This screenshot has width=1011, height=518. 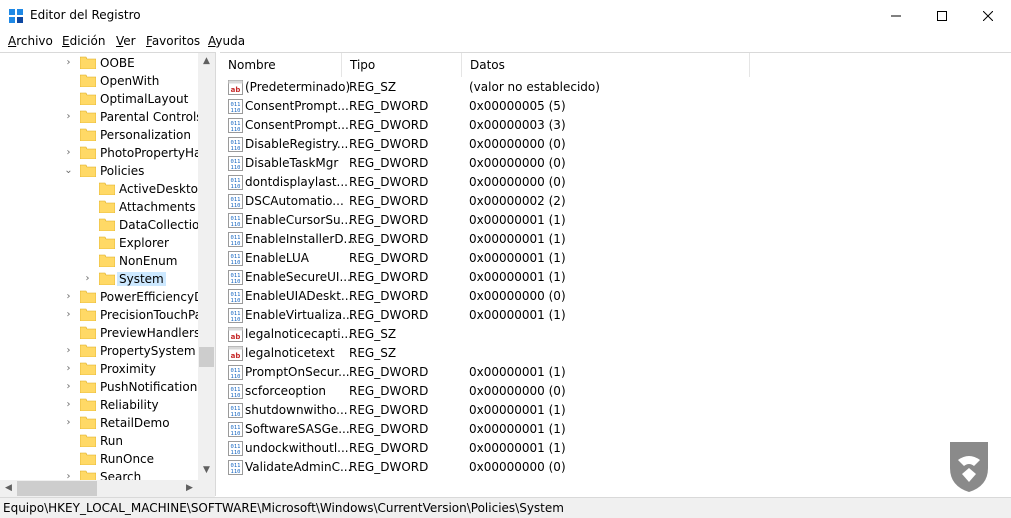 What do you see at coordinates (87, 224) in the screenshot?
I see `expand-chevron-icon` at bounding box center [87, 224].